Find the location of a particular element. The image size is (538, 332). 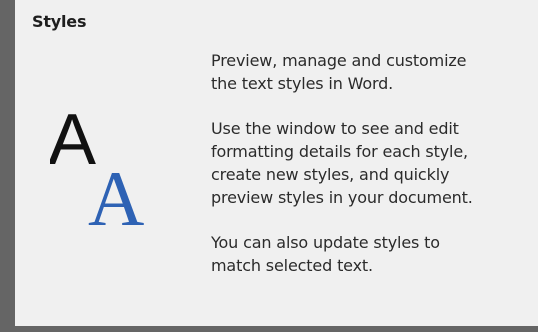

description-line: the text styles in Word. is located at coordinates (302, 83).